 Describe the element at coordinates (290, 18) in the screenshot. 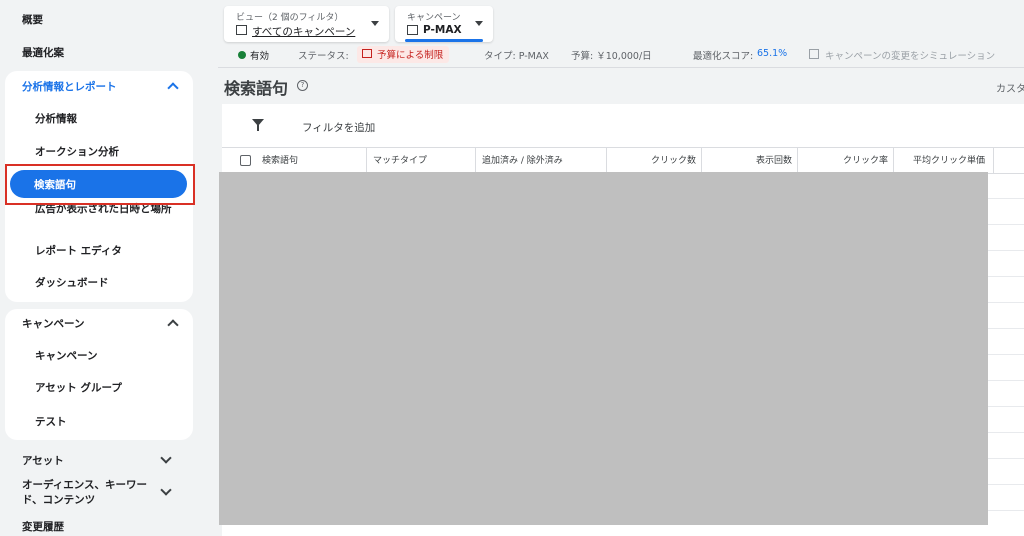

I see `view-selector-label: ビュー（2 個のフィルタ）` at that location.